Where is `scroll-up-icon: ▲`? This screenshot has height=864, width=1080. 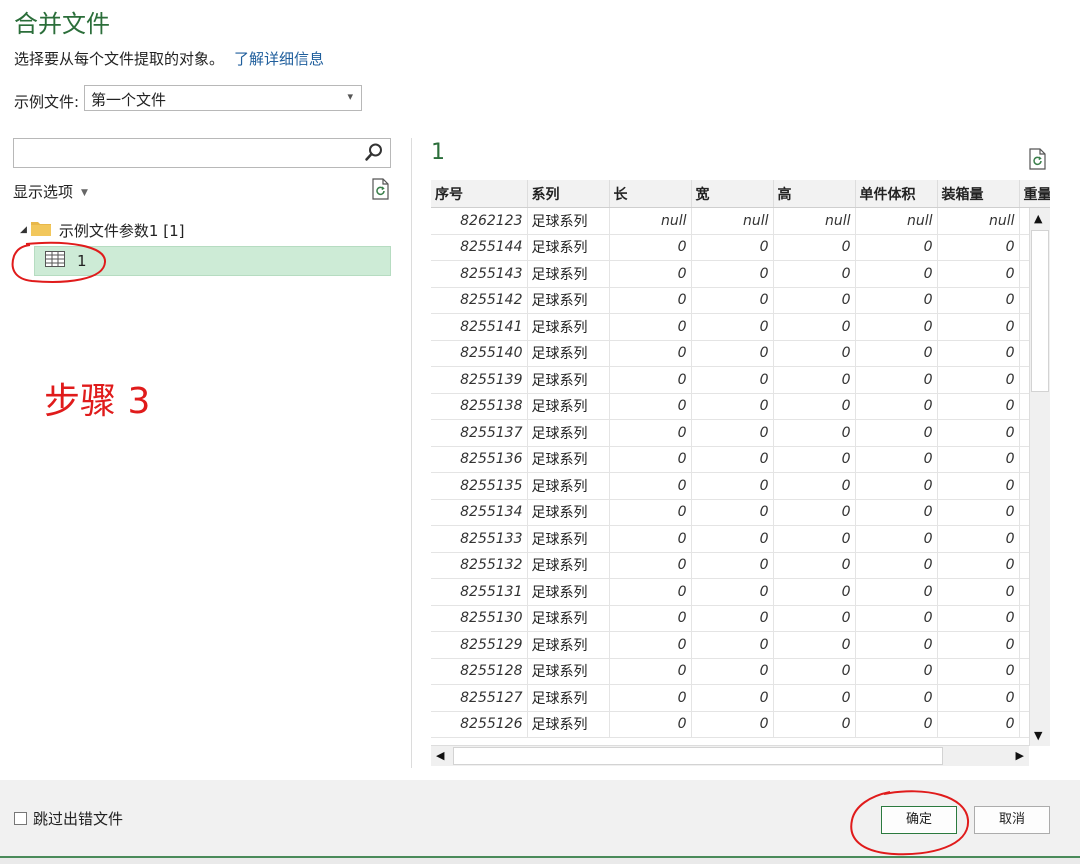 scroll-up-icon: ▲ is located at coordinates (1038, 218).